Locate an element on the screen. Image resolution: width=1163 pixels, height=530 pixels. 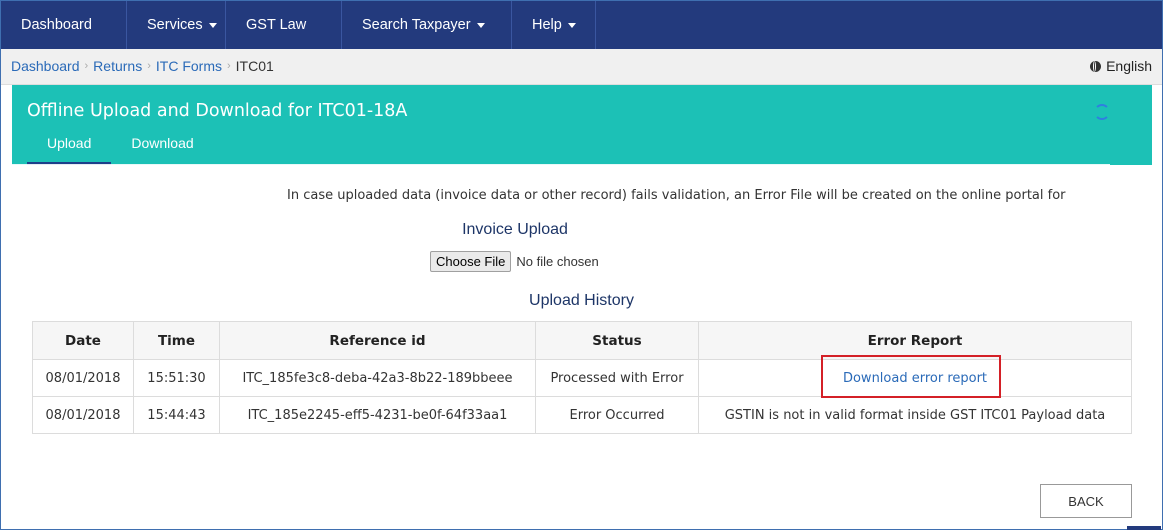
breadcrumb: Dashboard › Returns › ITC Forms › ITC01 is located at coordinates (142, 66).